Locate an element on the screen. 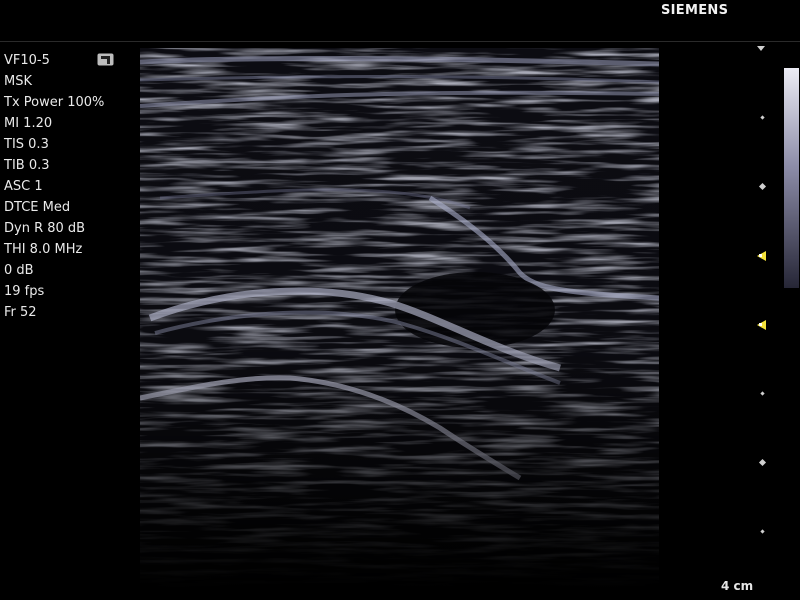 The width and height of the screenshot is (800, 600). param-preset: MSK is located at coordinates (18, 81).